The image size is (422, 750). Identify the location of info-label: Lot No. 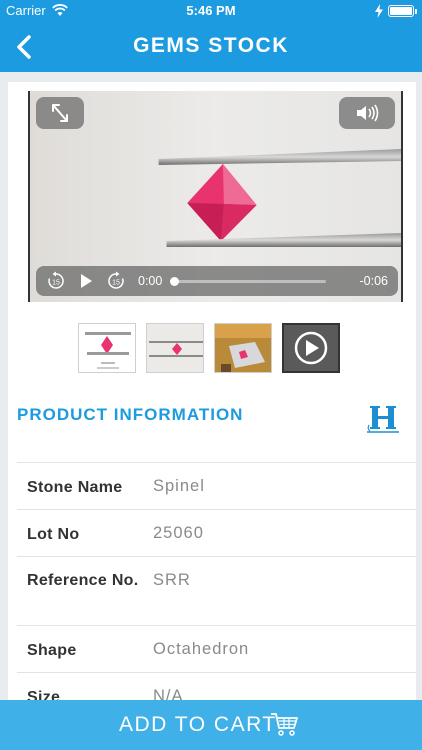
(53, 534).